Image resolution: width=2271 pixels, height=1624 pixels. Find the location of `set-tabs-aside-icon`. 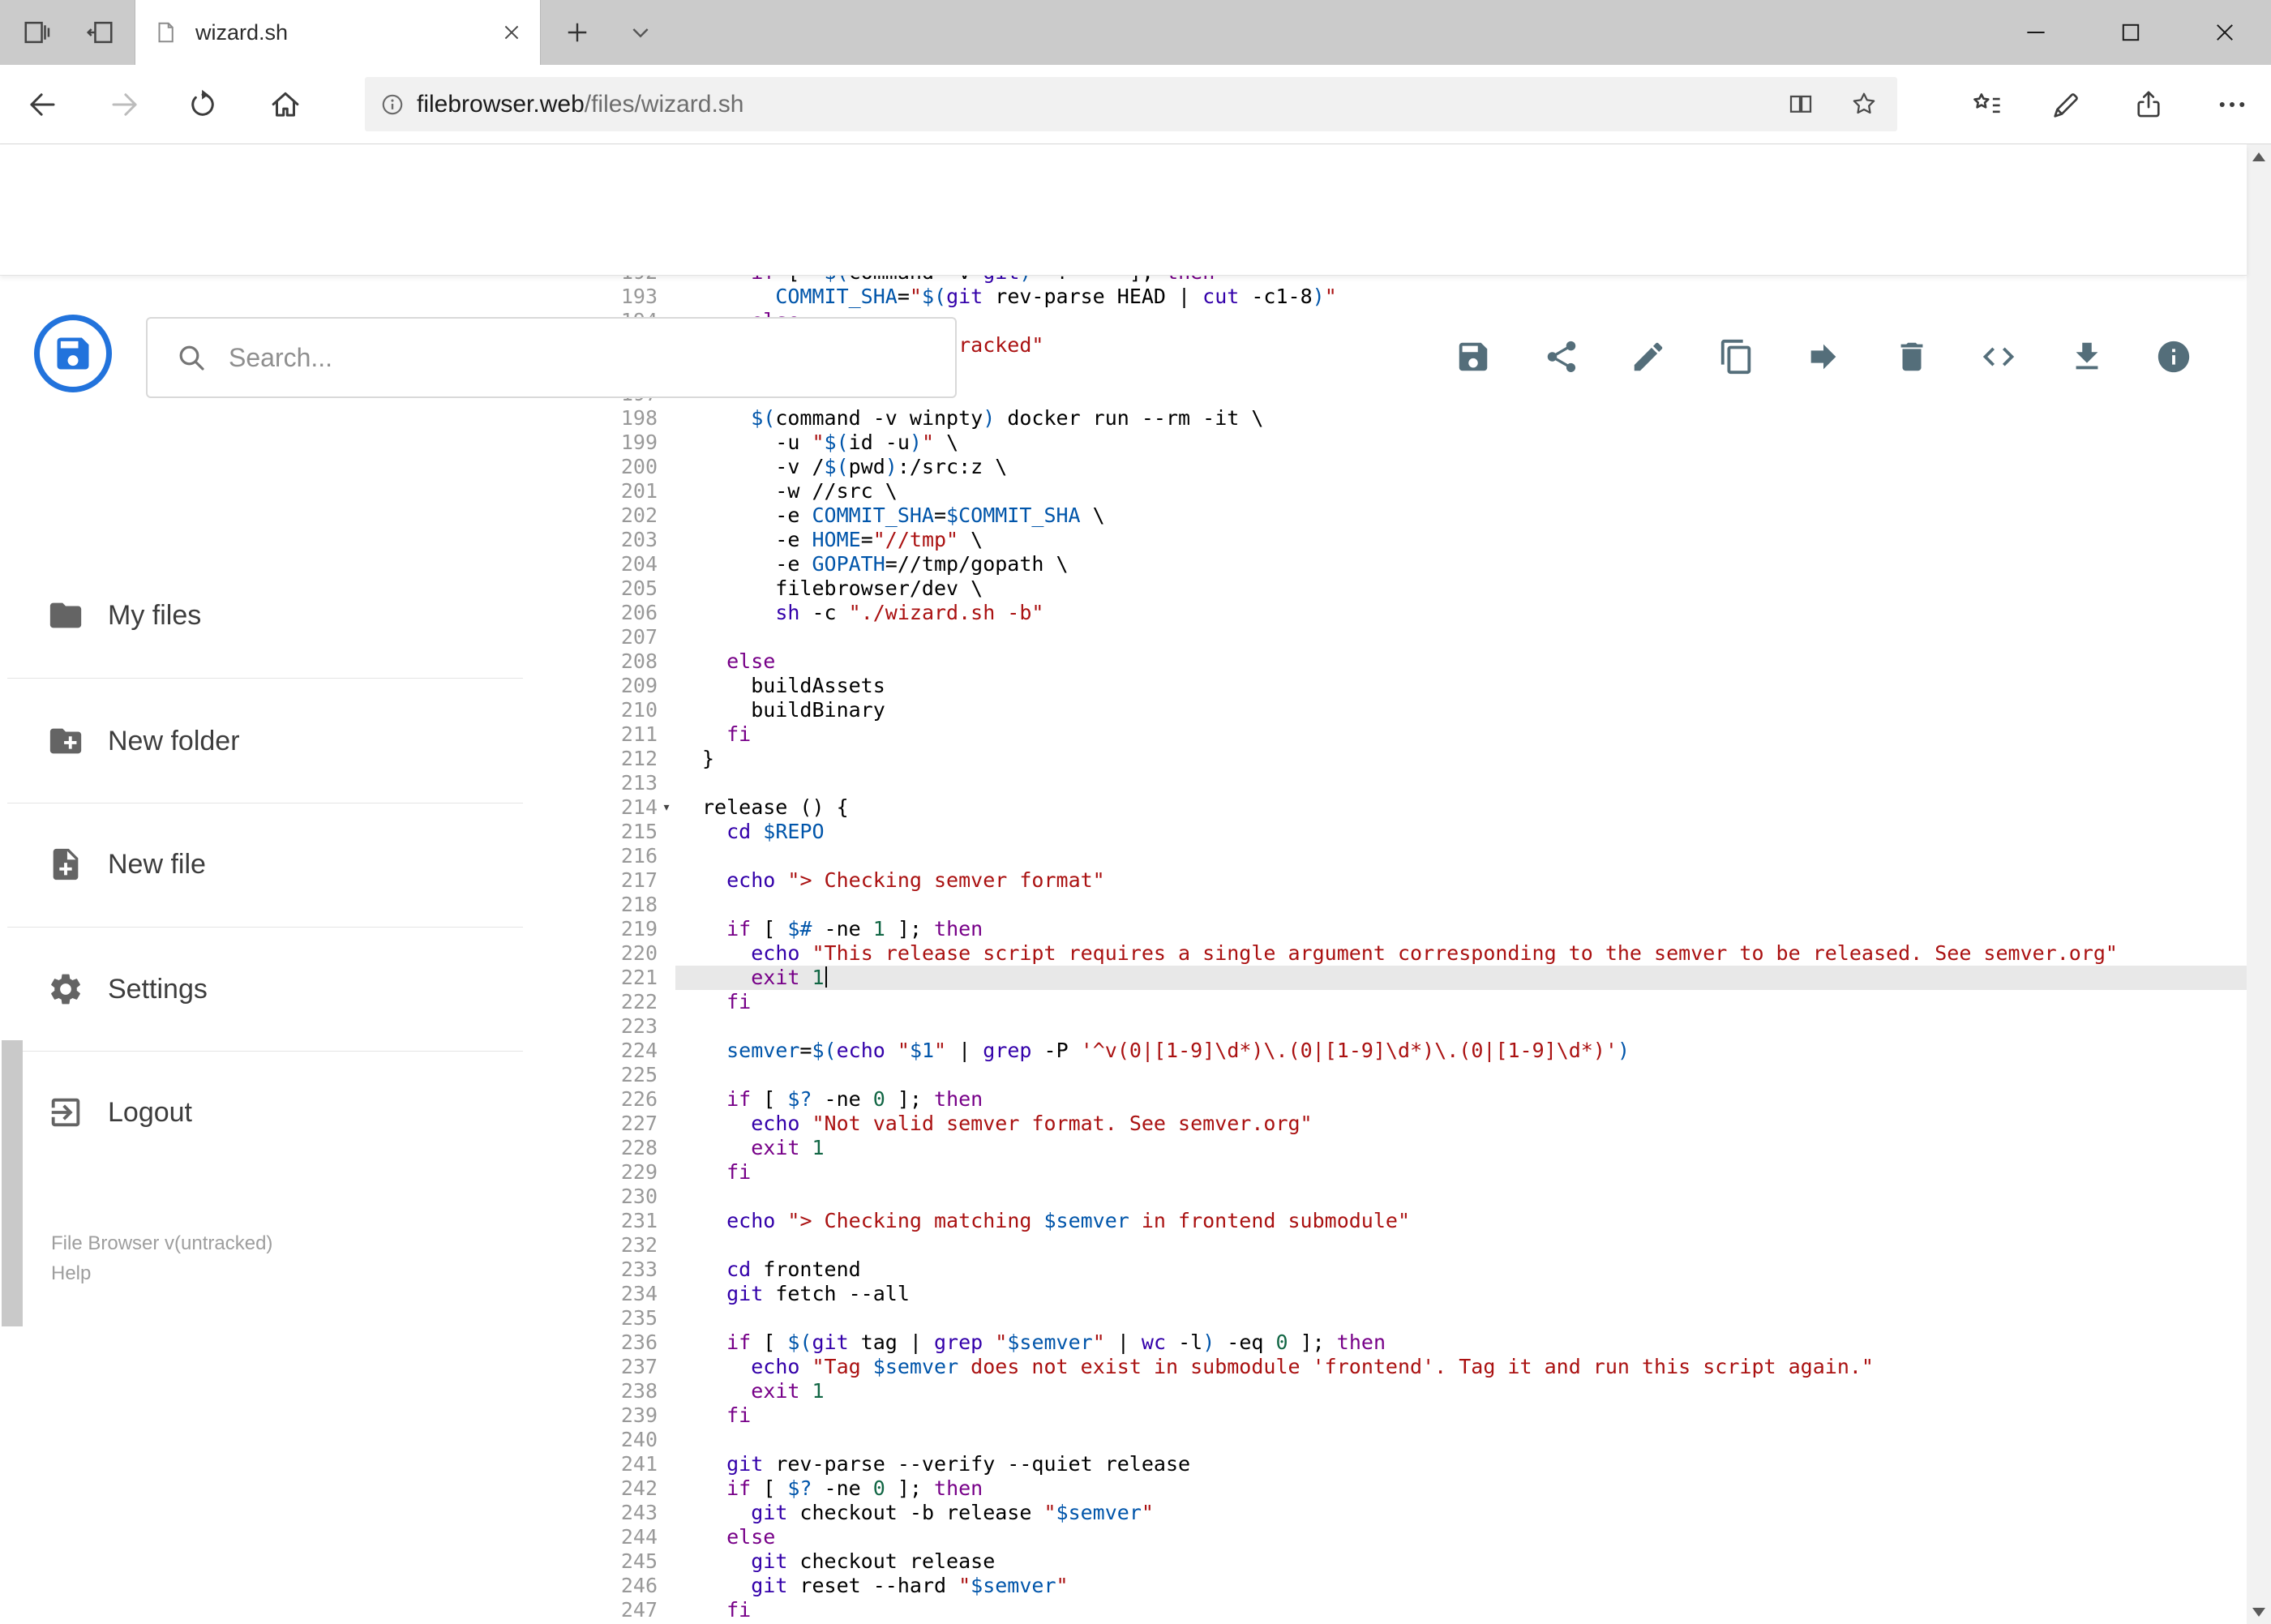

set-tabs-aside-icon is located at coordinates (99, 33).